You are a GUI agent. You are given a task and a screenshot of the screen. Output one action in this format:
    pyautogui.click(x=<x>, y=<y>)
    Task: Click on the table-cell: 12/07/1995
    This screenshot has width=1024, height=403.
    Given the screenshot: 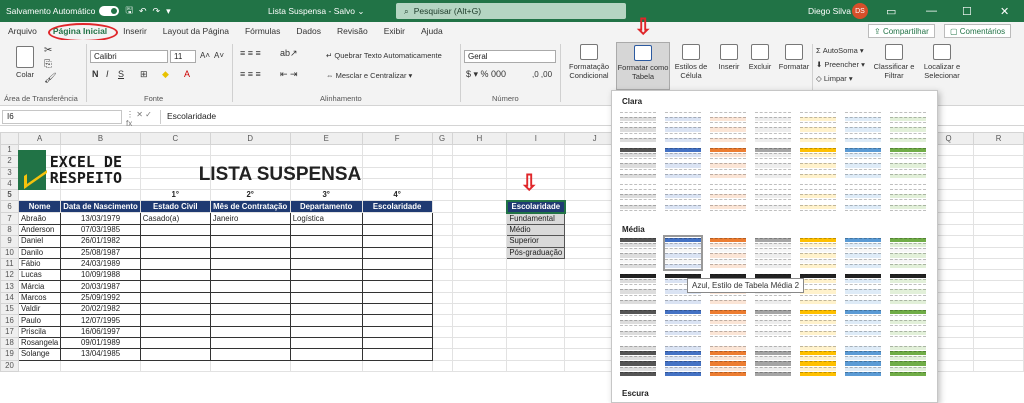 What is the action you would take?
    pyautogui.click(x=100, y=320)
    